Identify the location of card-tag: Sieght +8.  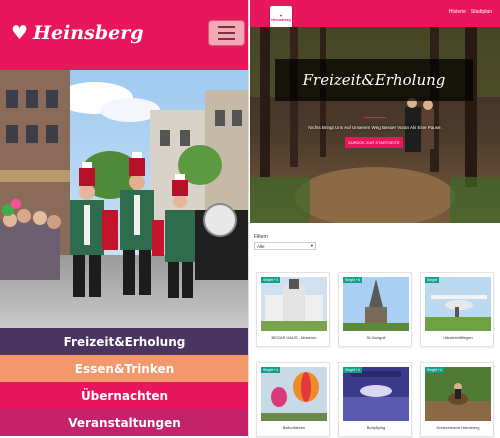
(352, 280).